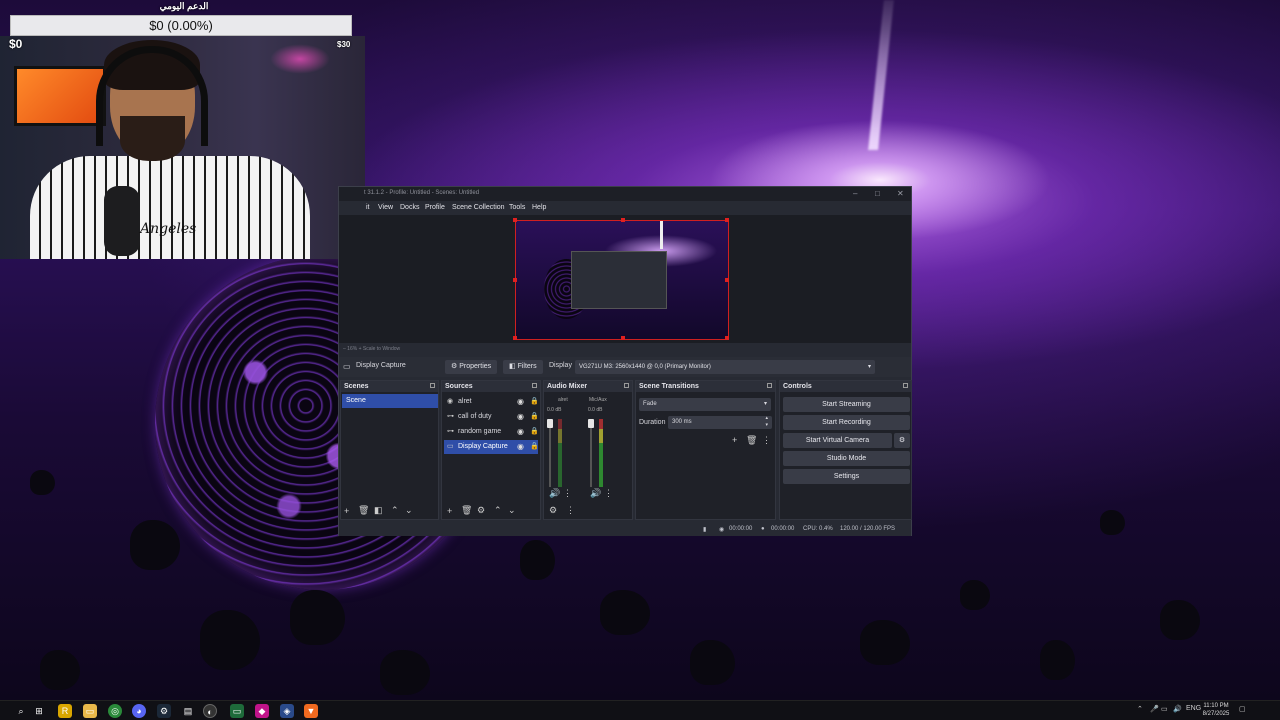 Image resolution: width=1280 pixels, height=720 pixels. I want to click on steam-icon: ⚙, so click(164, 711).